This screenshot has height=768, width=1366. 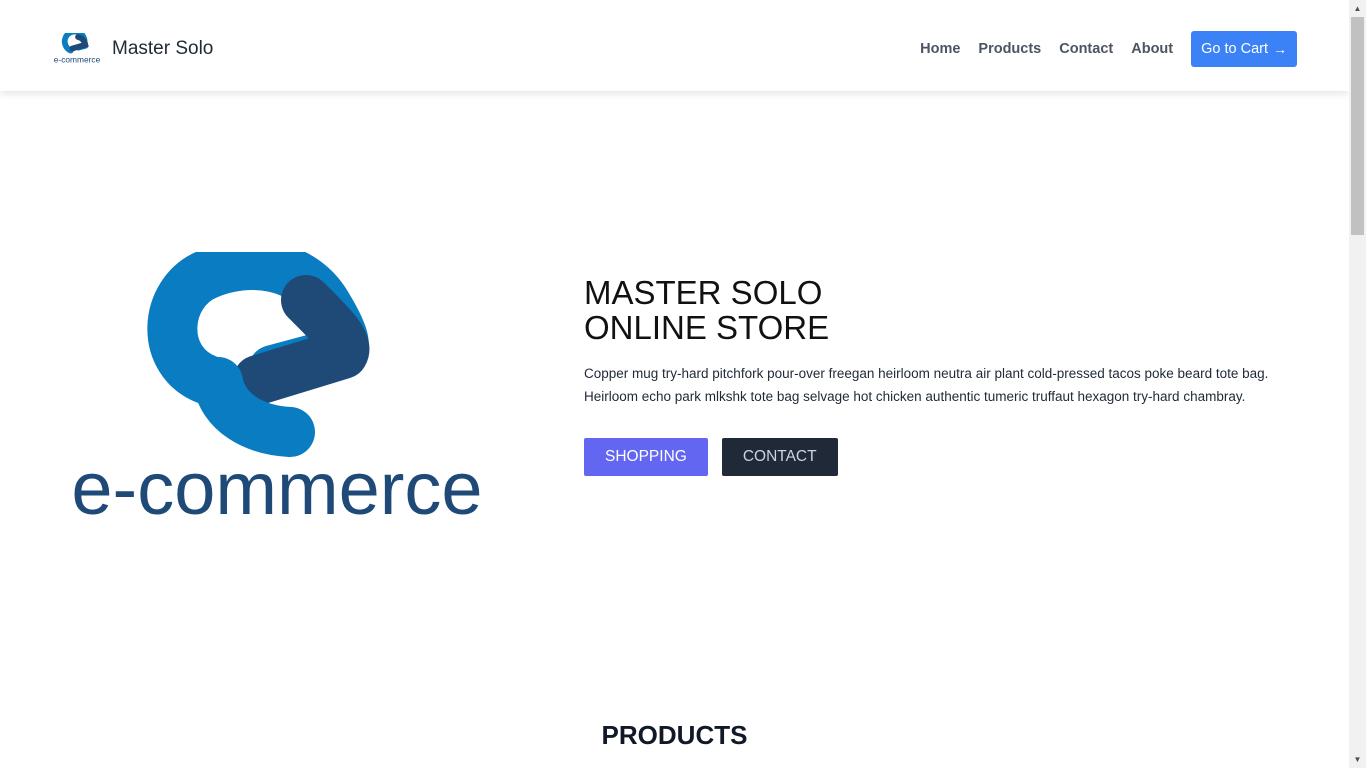 I want to click on products-heading: PRODUCTS, so click(x=674, y=735).